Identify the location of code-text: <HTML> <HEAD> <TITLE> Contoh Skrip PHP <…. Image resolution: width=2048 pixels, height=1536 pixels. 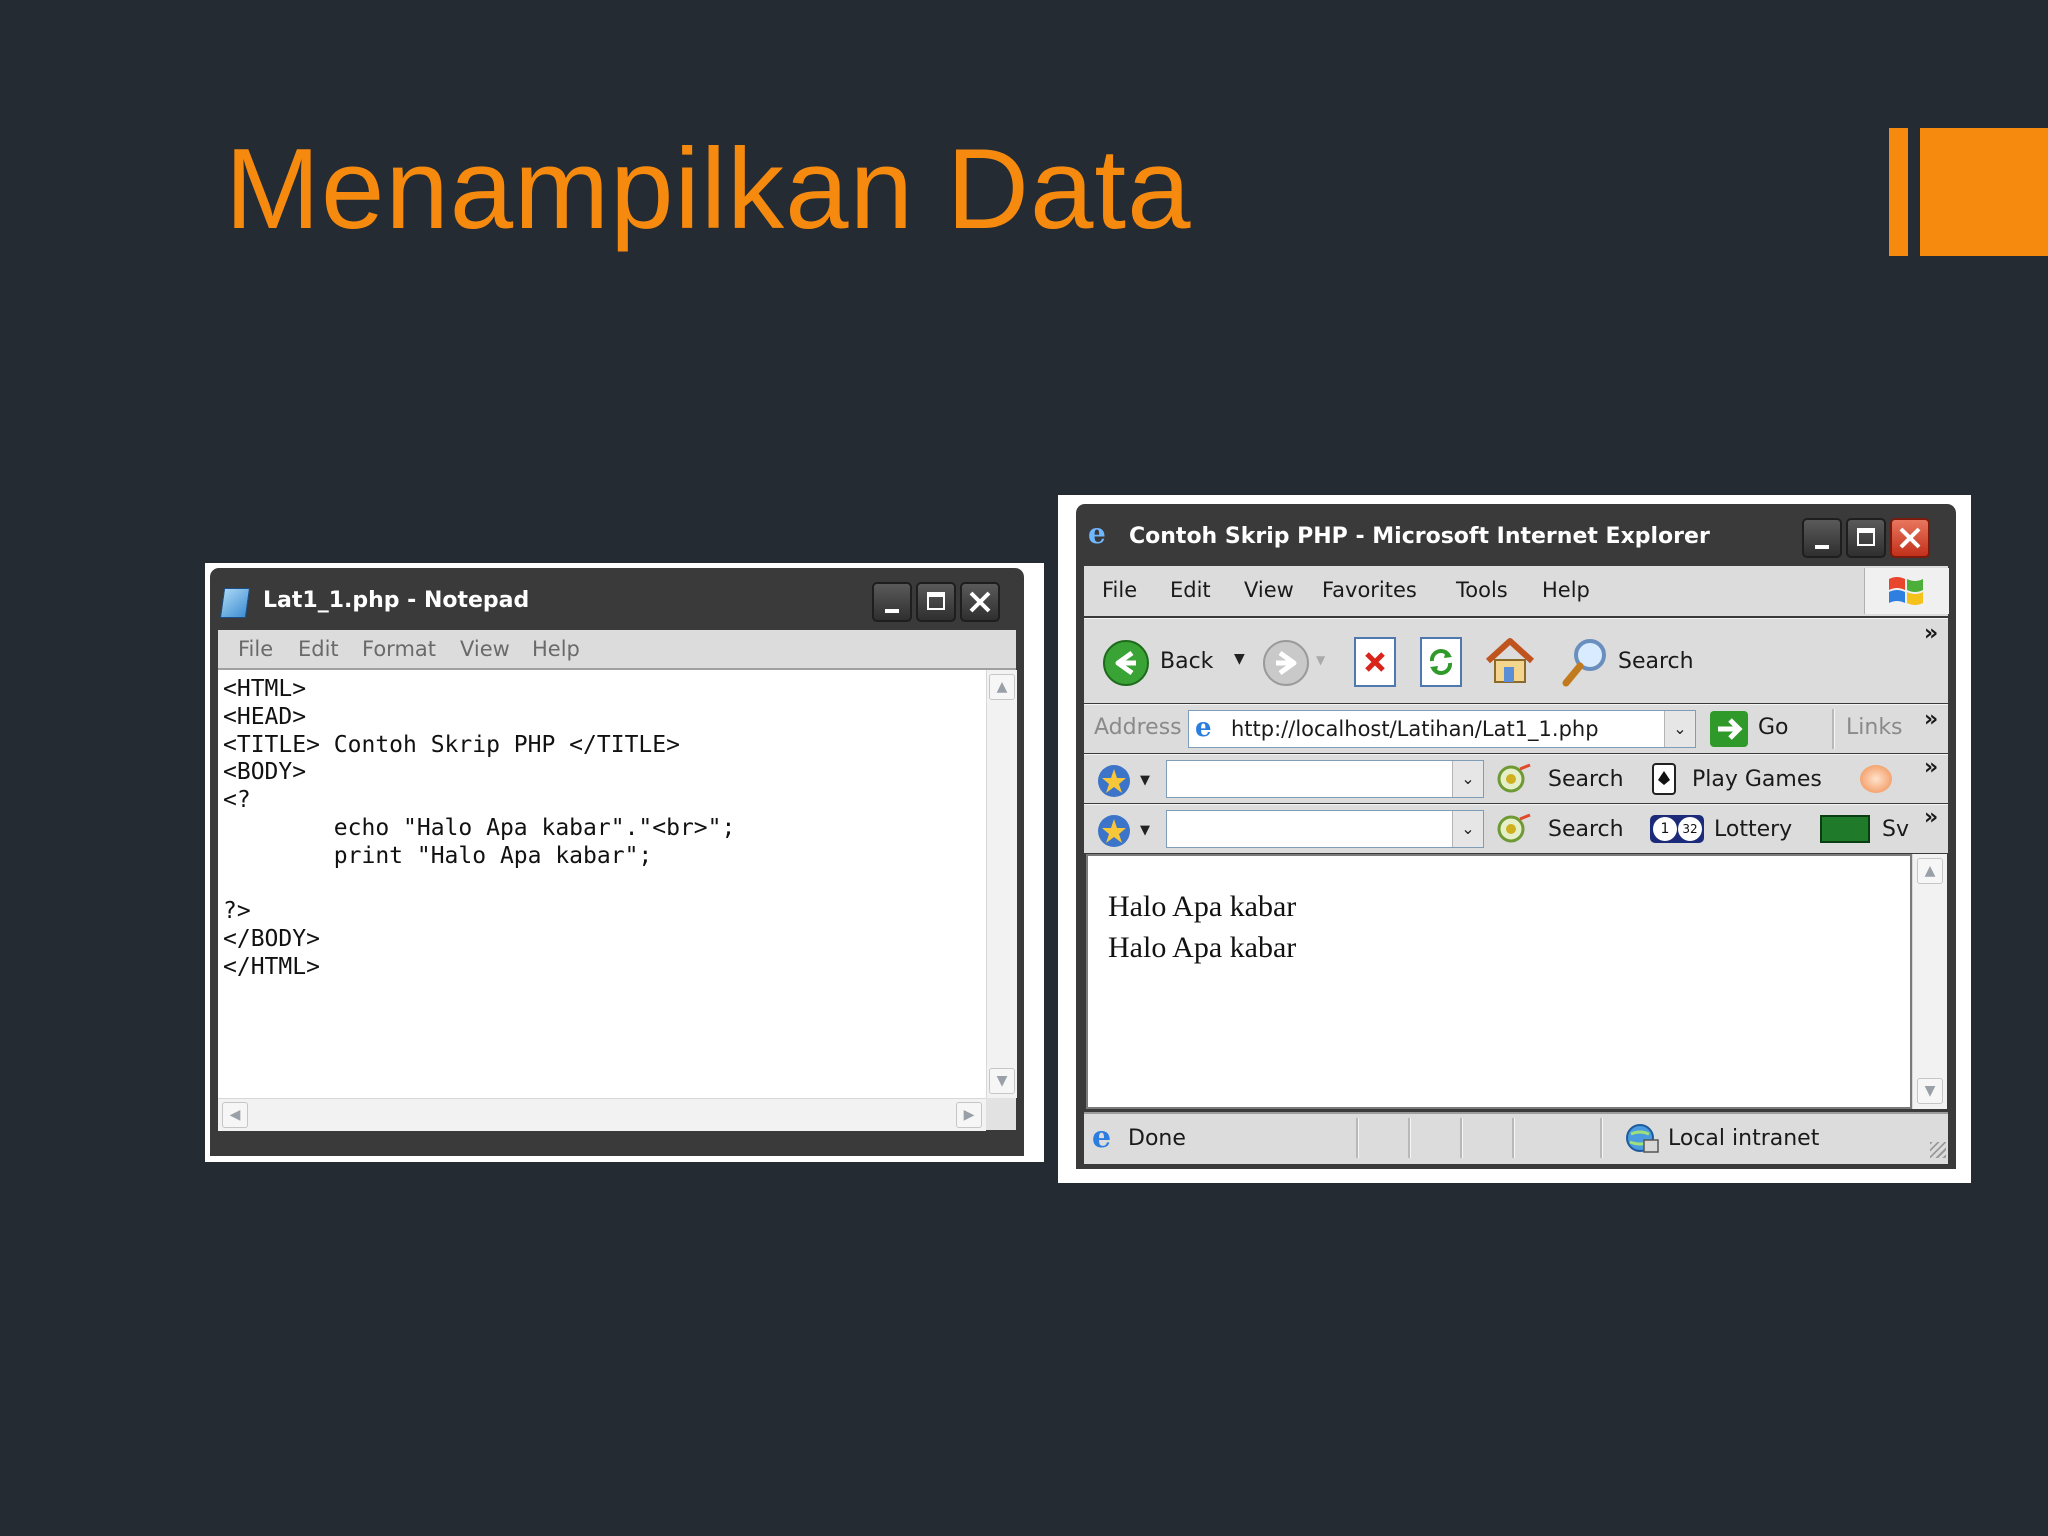
(602, 826).